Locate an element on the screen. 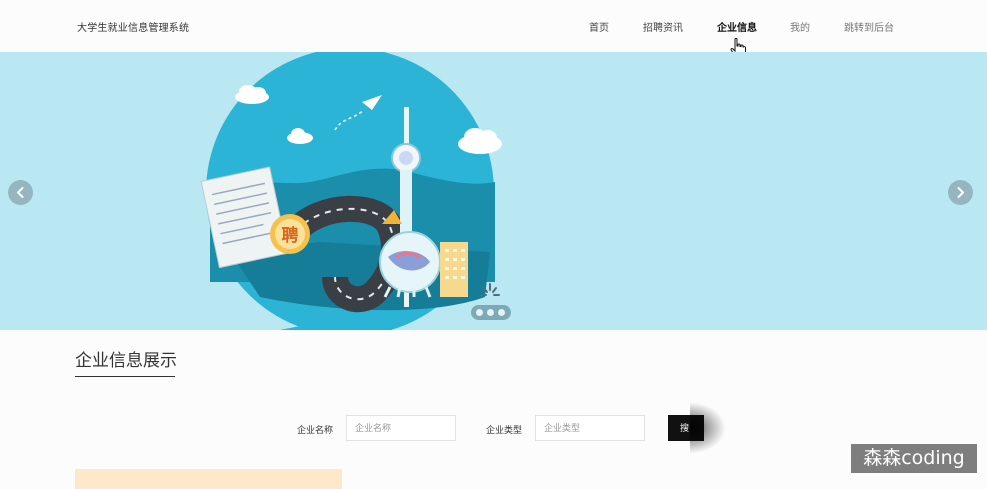  carousel-indicators is located at coordinates (491, 312).